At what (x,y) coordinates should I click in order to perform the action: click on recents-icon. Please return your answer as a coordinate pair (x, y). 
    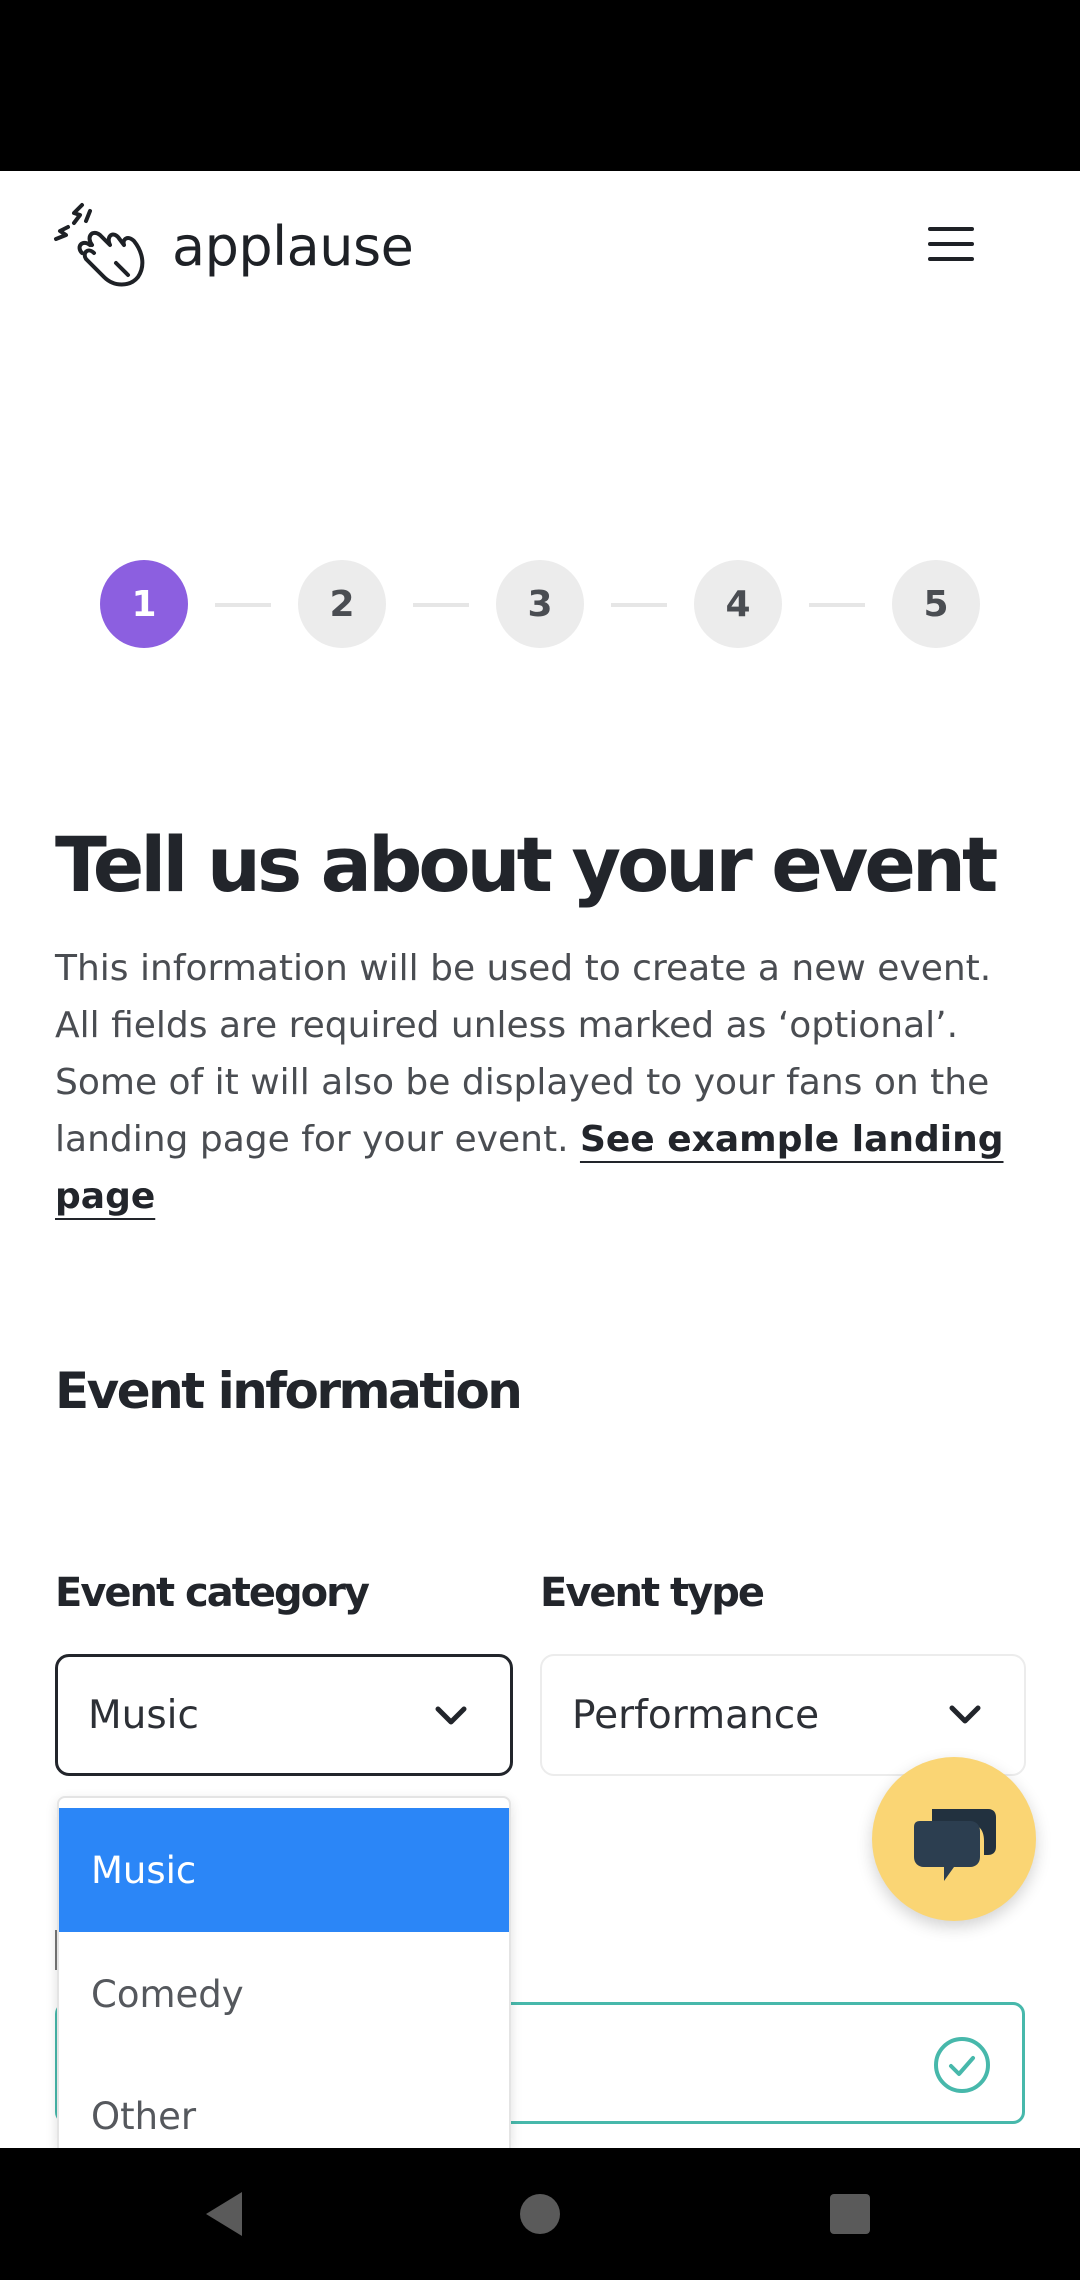
    Looking at the image, I should click on (850, 2214).